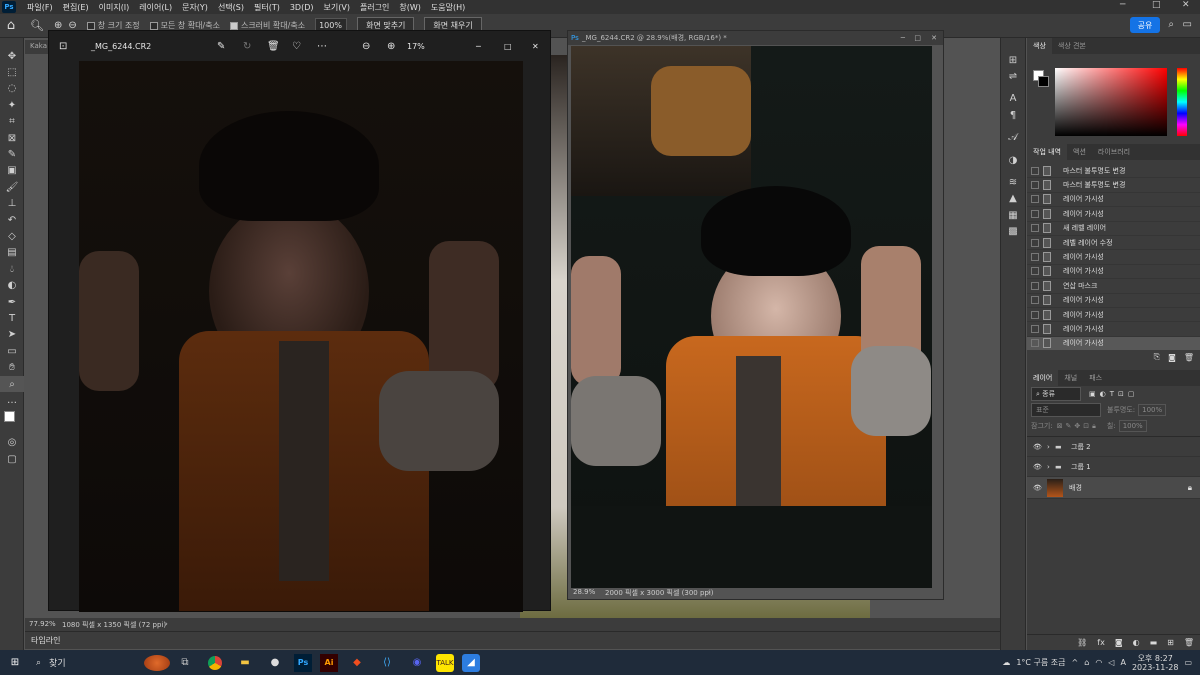  What do you see at coordinates (247, 46) in the screenshot?
I see `rotate-icon: ↻` at bounding box center [247, 46].